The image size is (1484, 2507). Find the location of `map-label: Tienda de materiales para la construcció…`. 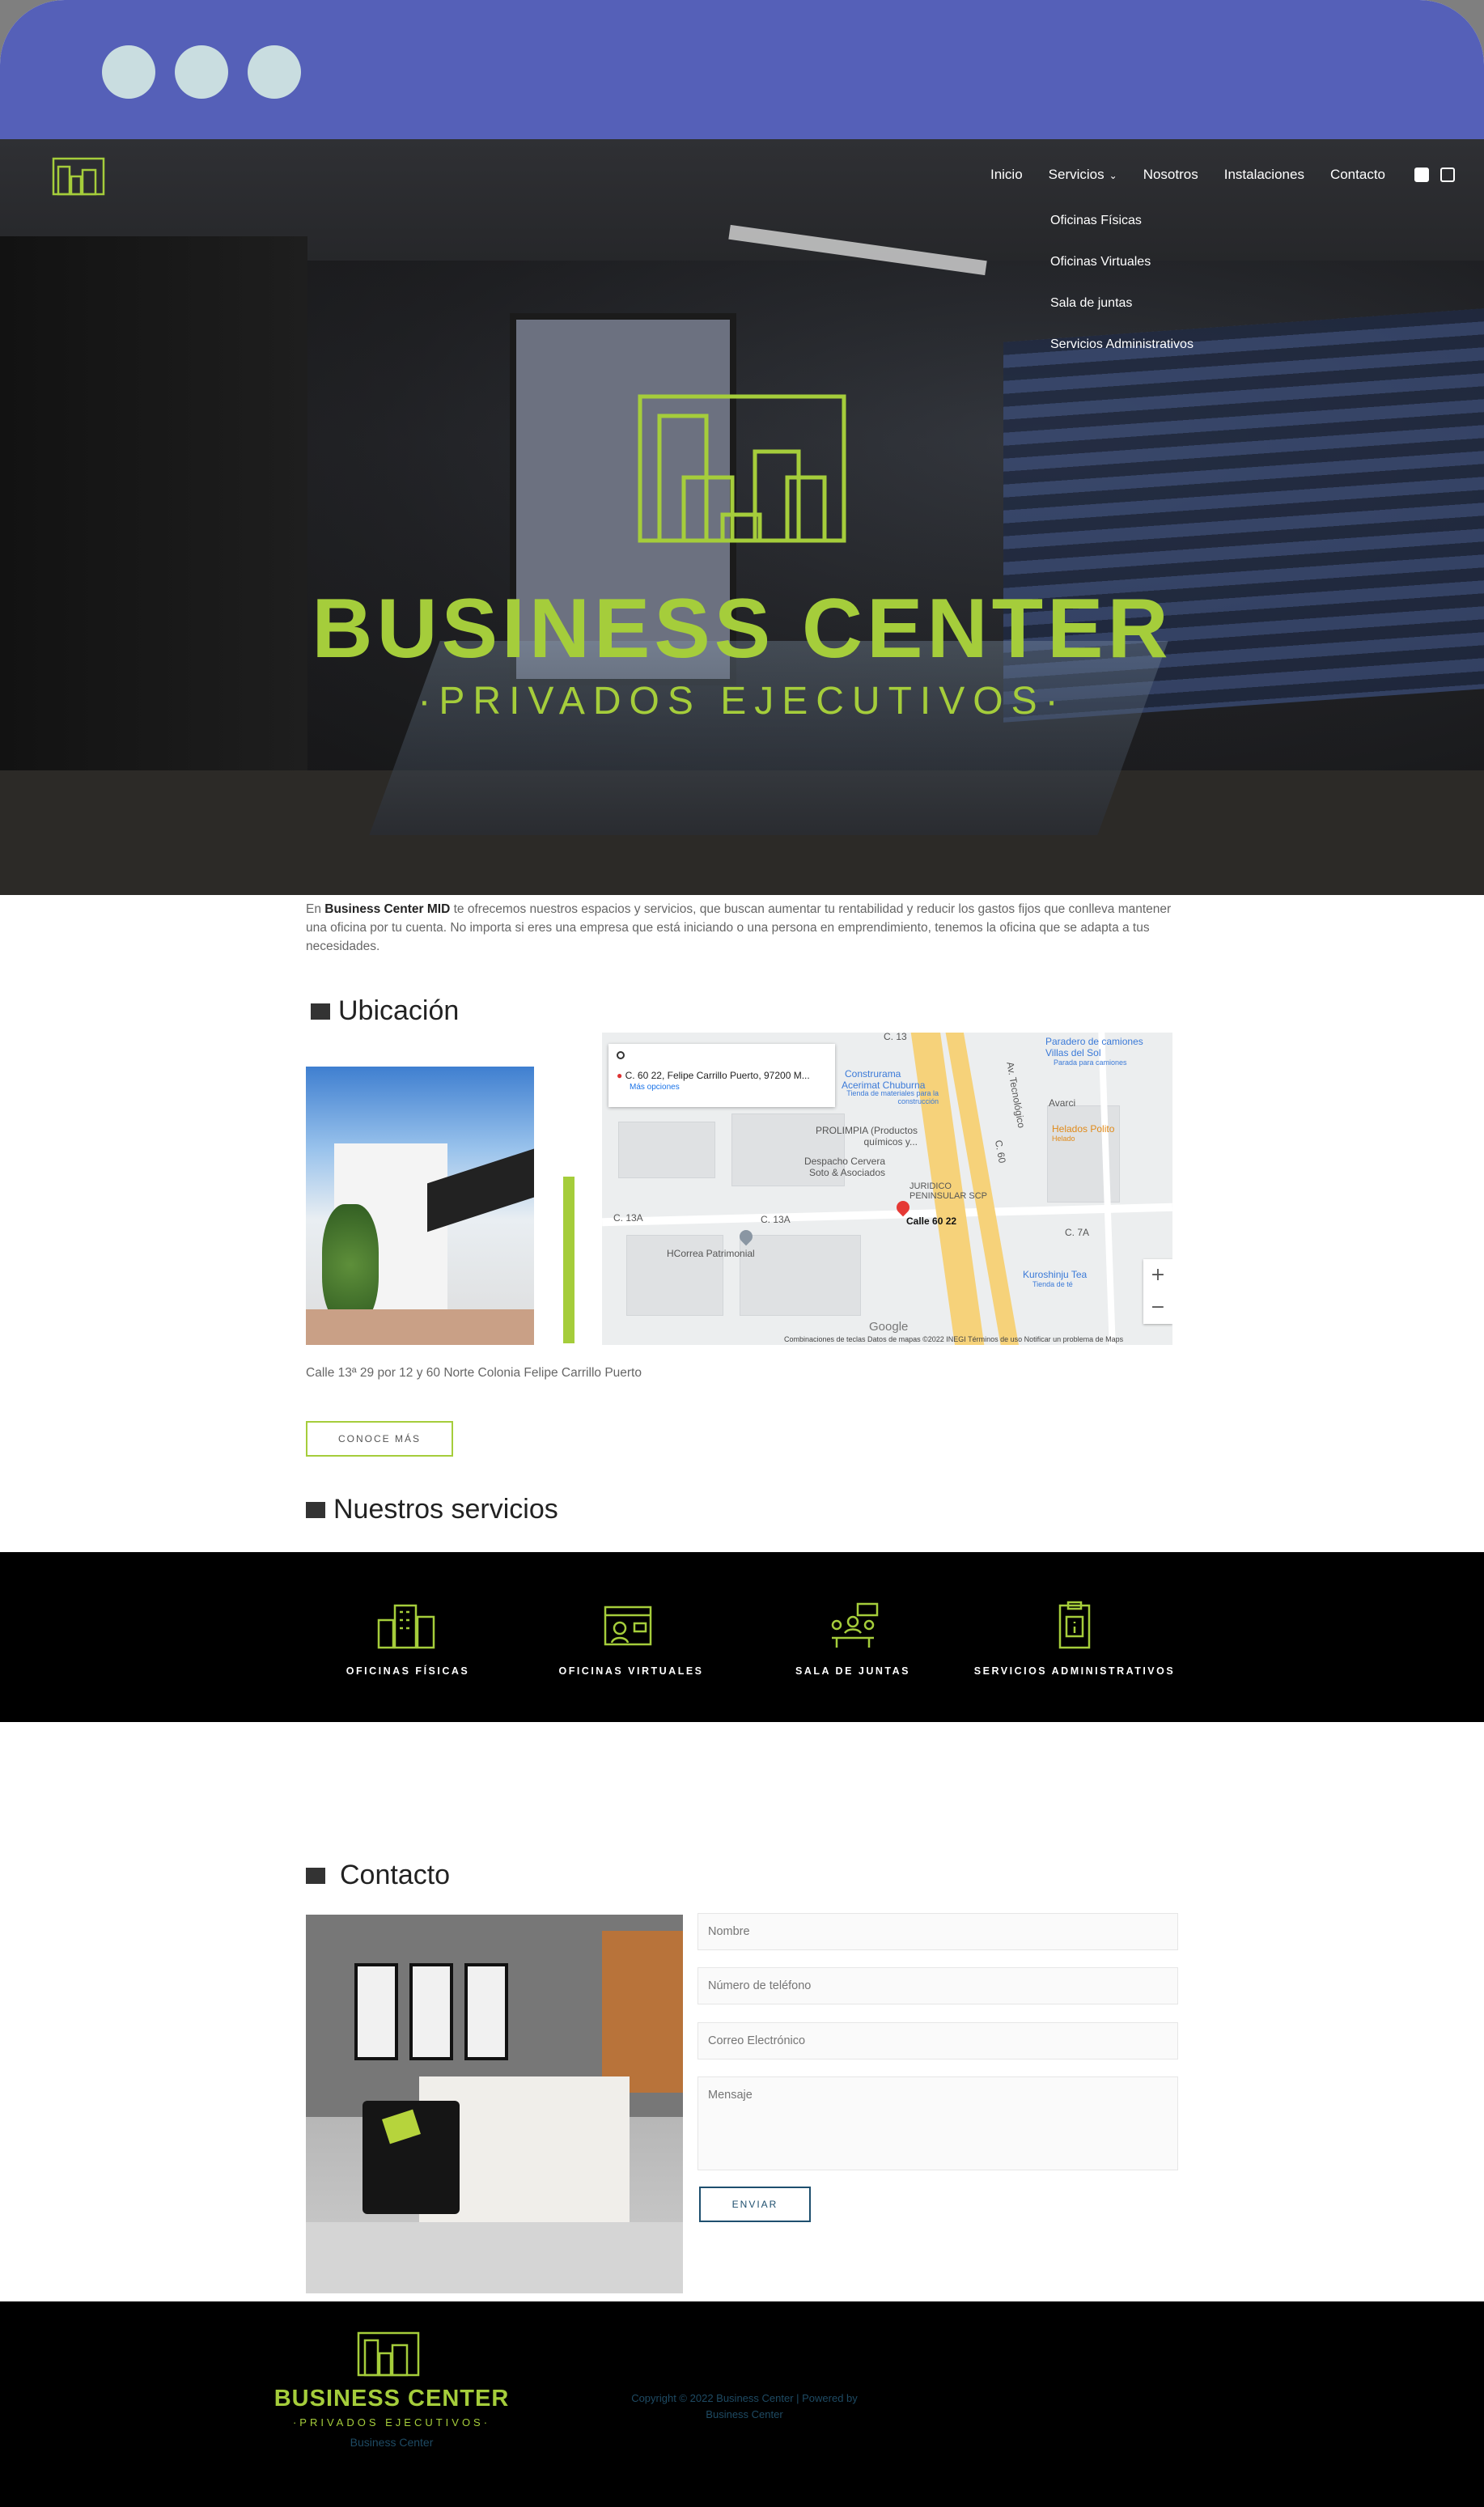

map-label: Tienda de materiales para la construcció… is located at coordinates (892, 1097).